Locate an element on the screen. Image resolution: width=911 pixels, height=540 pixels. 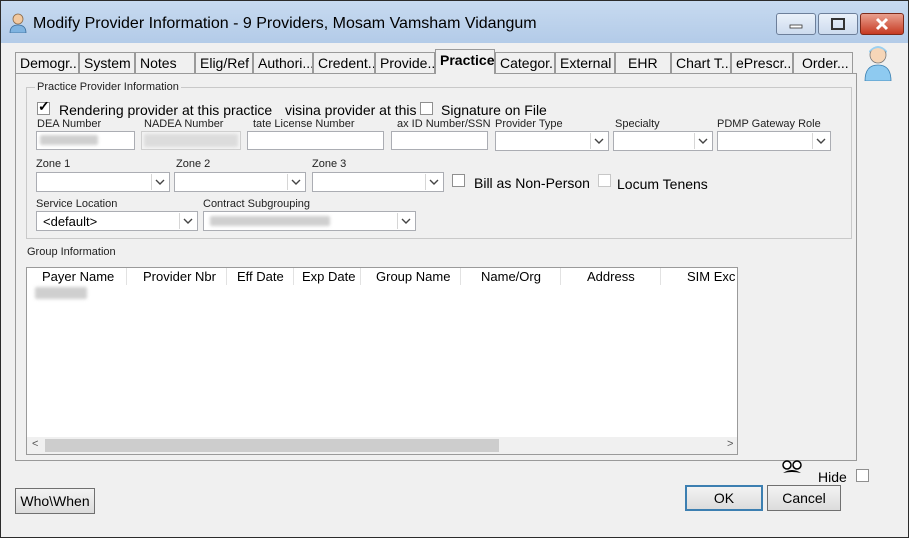
rendering-provider-checkbox: ✓ is located at coordinates (43, 106).